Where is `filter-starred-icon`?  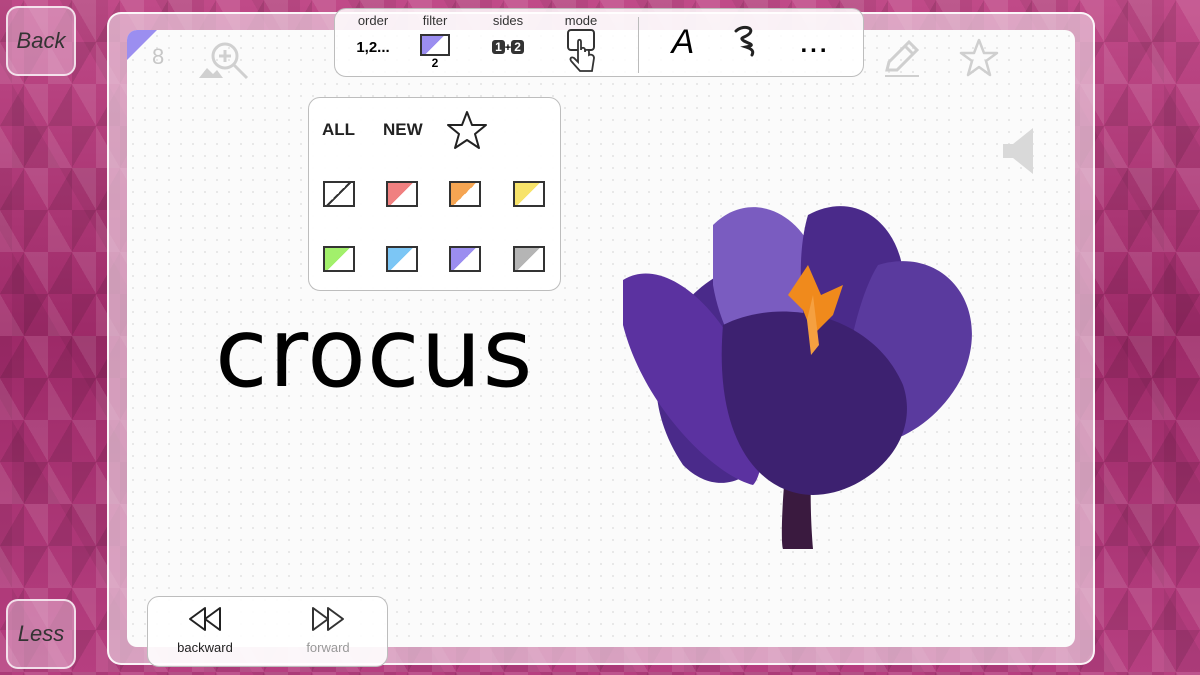 filter-starred-icon is located at coordinates (467, 132).